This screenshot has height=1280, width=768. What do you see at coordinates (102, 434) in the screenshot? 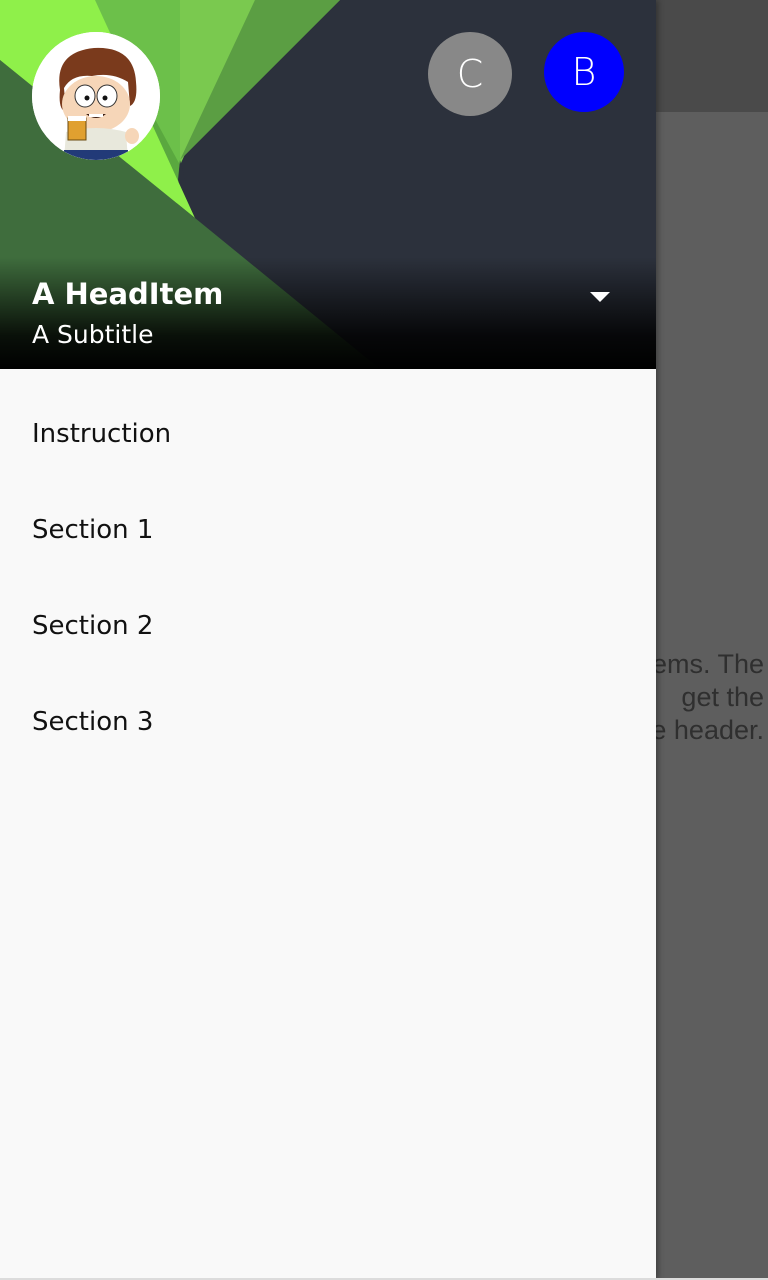
I see `menu-item-label: Instruction` at bounding box center [102, 434].